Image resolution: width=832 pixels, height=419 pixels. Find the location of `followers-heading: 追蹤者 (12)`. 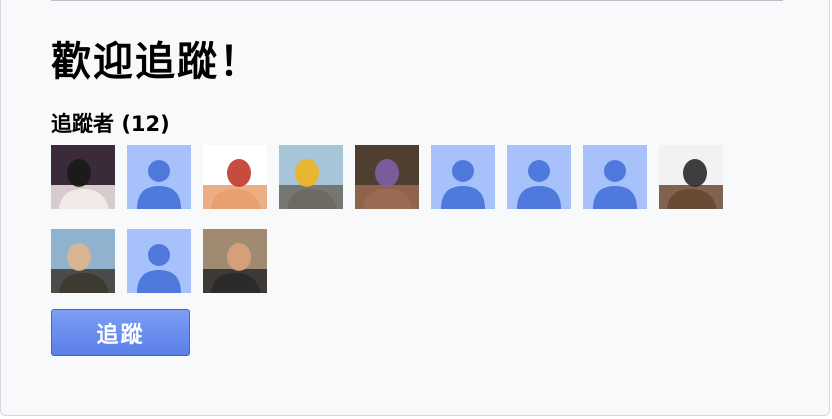

followers-heading: 追蹤者 (12) is located at coordinates (110, 124).